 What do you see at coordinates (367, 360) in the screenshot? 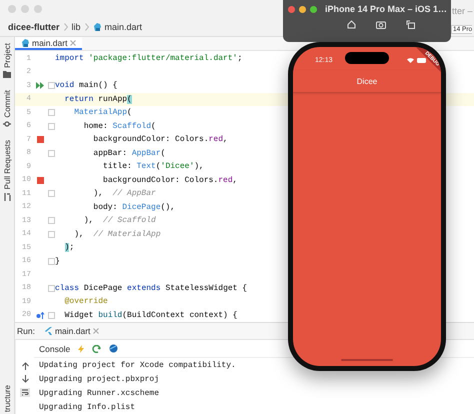
I see `home-indicator` at bounding box center [367, 360].